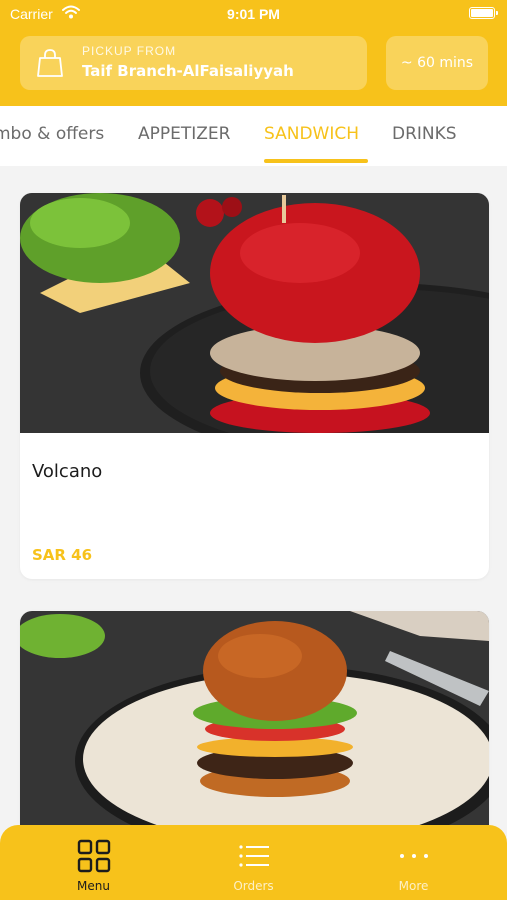  What do you see at coordinates (254, 856) in the screenshot?
I see `list-icon` at bounding box center [254, 856].